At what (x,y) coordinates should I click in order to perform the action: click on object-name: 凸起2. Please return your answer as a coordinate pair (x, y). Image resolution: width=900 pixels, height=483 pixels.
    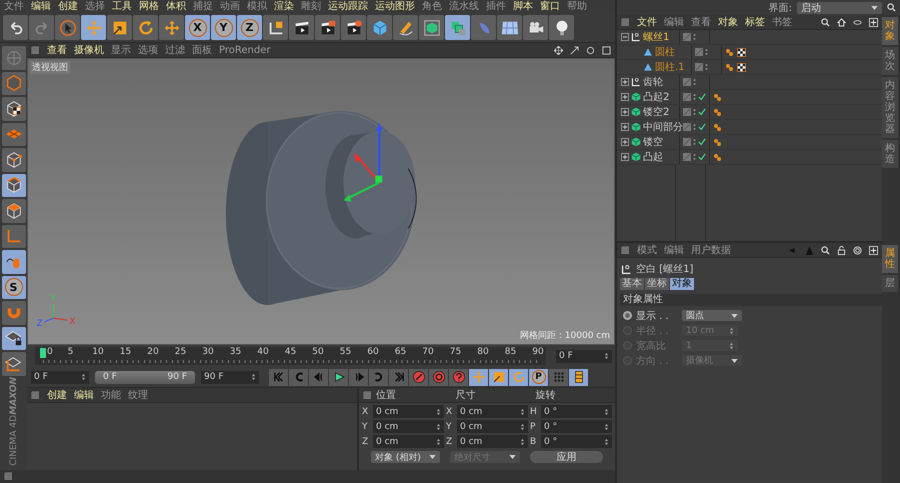
    Looking at the image, I should click on (656, 97).